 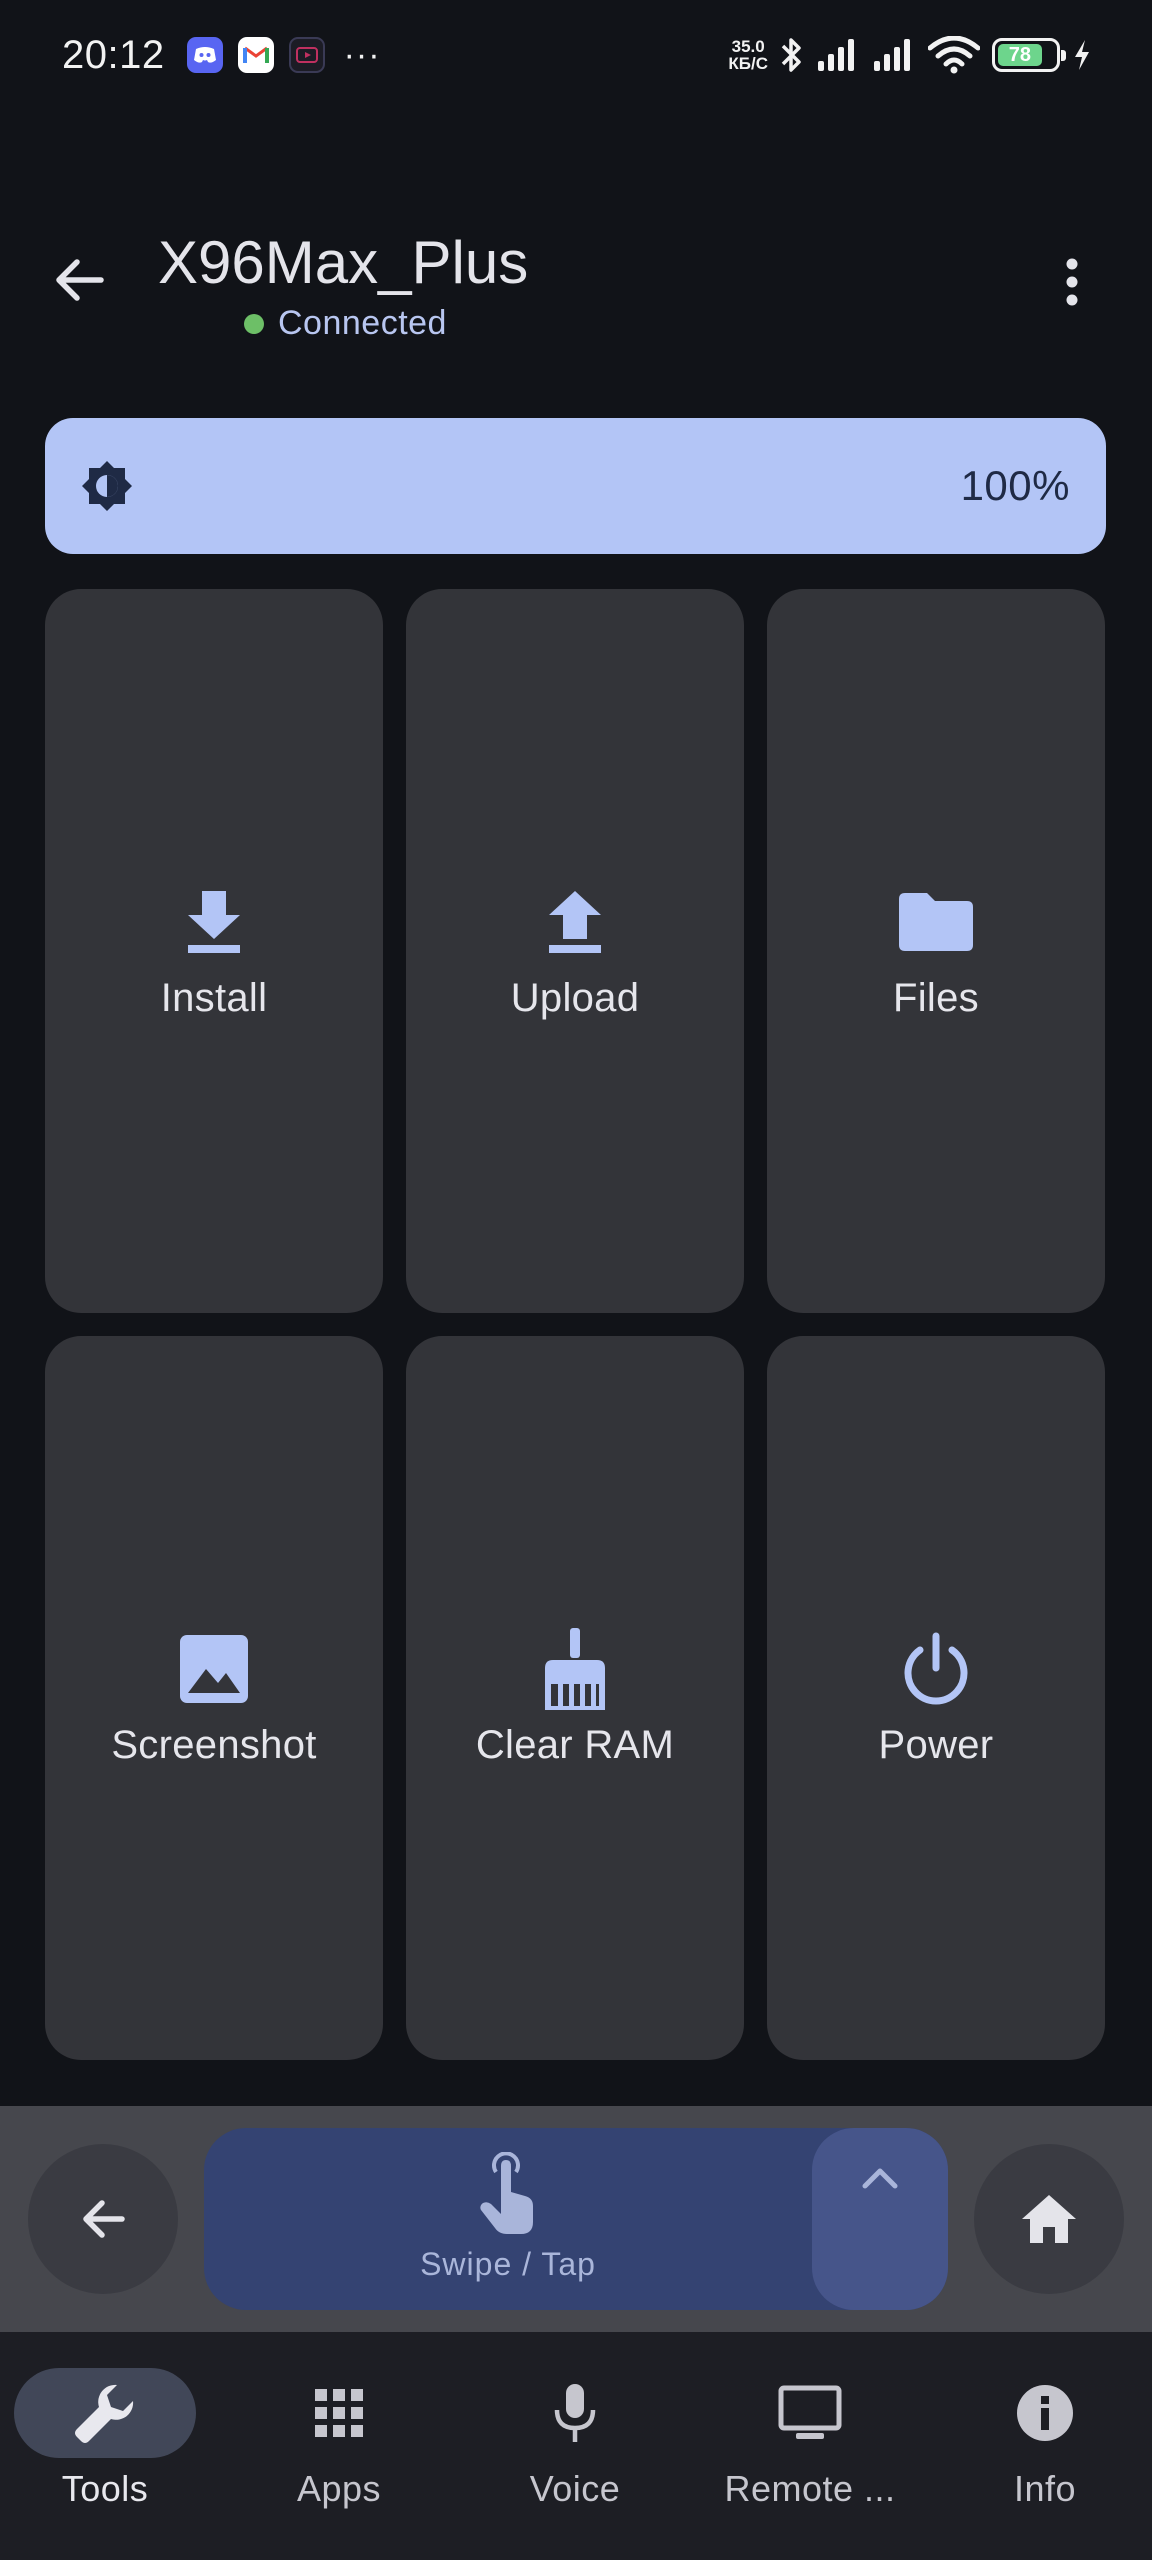 I want to click on nav-apps: Apps, so click(x=339, y=2446).